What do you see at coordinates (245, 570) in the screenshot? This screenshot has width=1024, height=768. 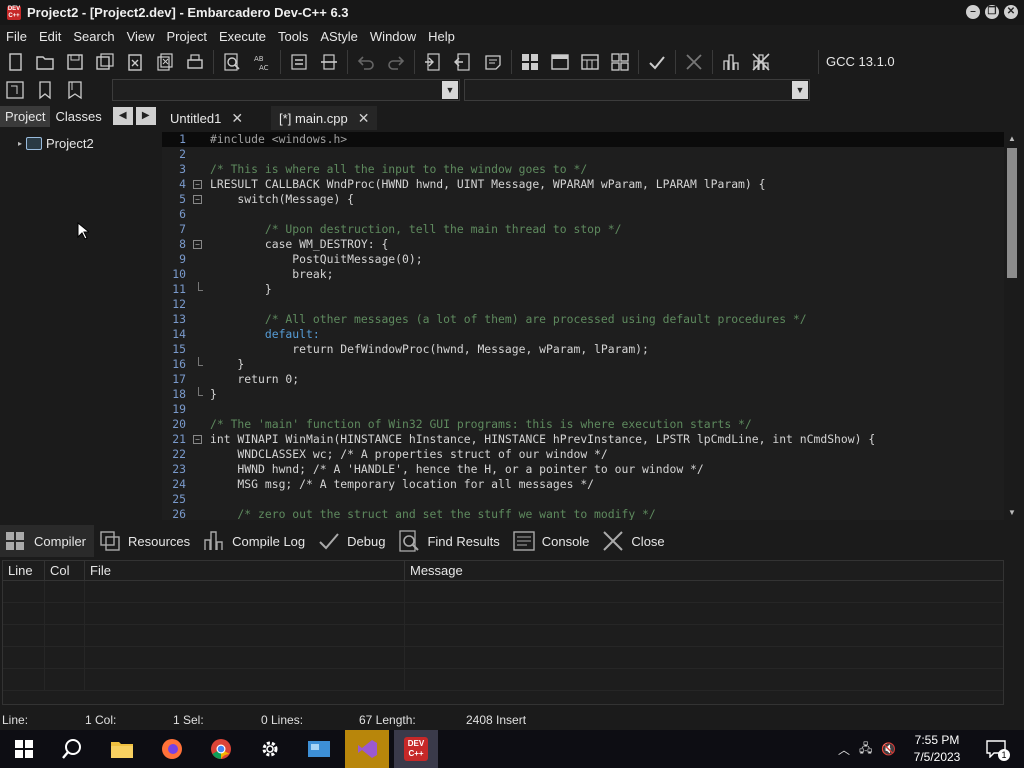 I see `column-header-file: File` at bounding box center [245, 570].